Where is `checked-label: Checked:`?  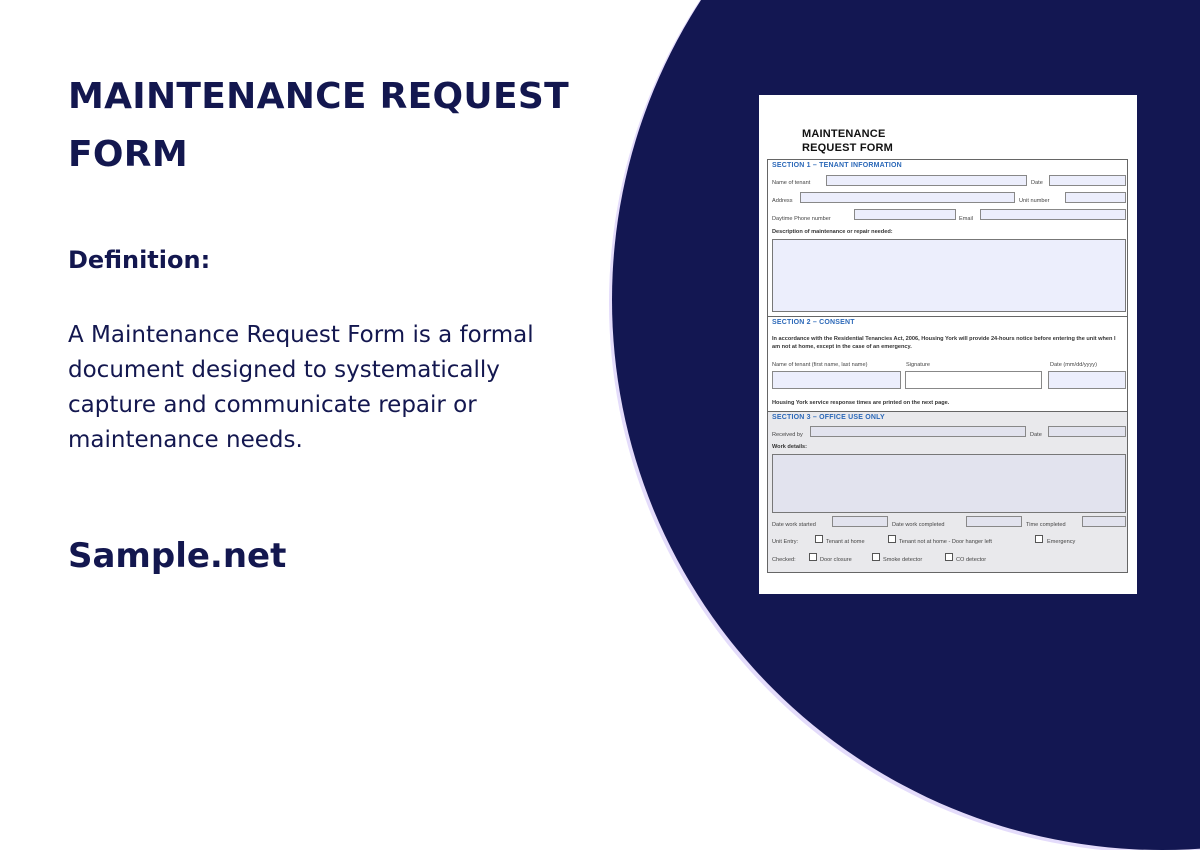 checked-label: Checked: is located at coordinates (784, 560).